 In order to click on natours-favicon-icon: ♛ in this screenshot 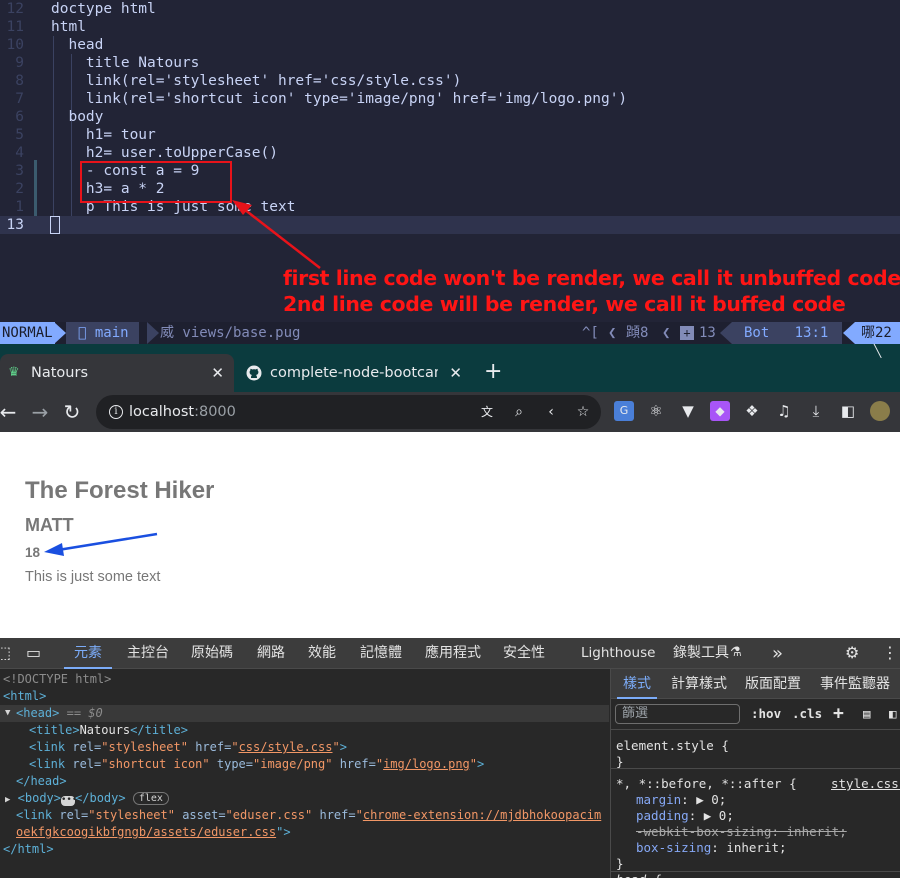, I will do `click(14, 372)`.